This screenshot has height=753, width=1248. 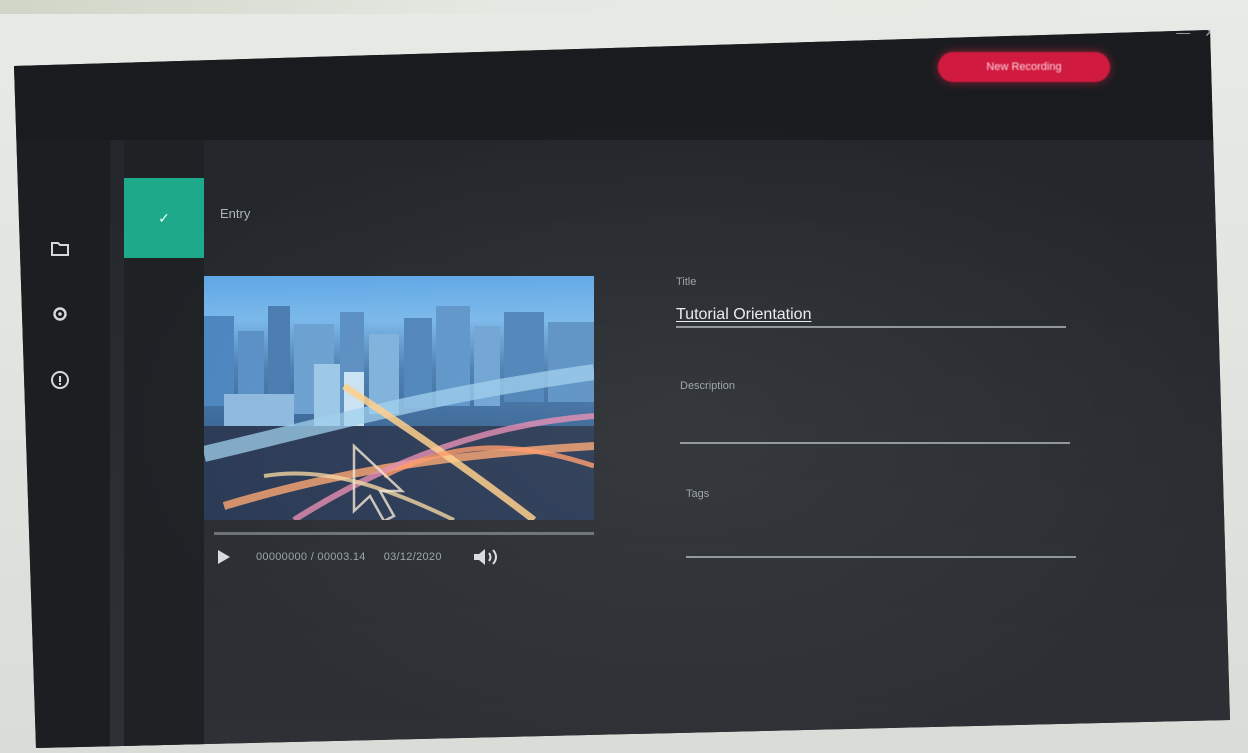 I want to click on sidebar-item-settings, so click(x=60, y=314).